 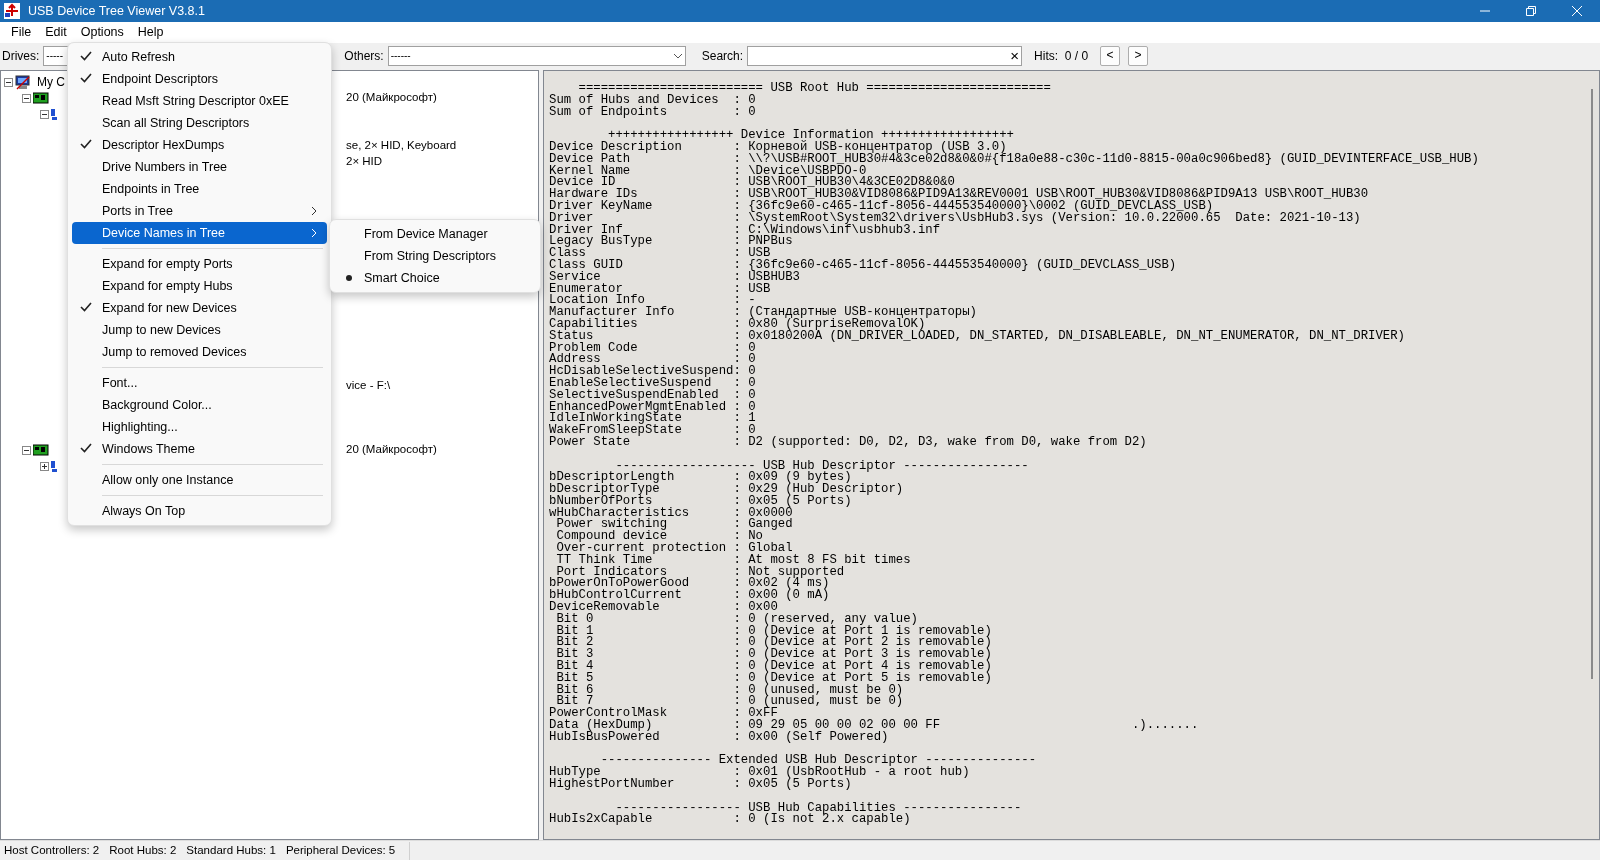 I want to click on detail-line: Sum of Hubs and Devices : 0, so click(x=652, y=100).